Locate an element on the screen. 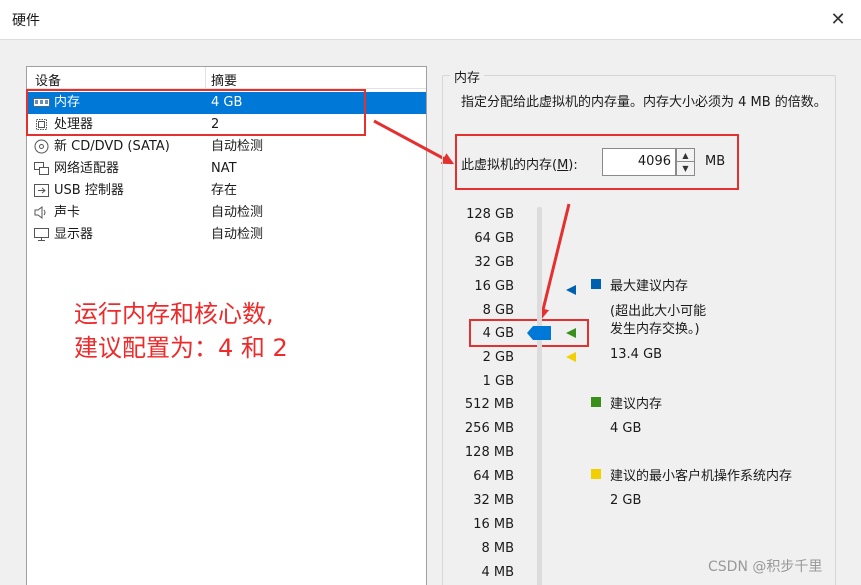  annotation-text-line2: 建议配置为：4 和 2 is located at coordinates (181, 348).